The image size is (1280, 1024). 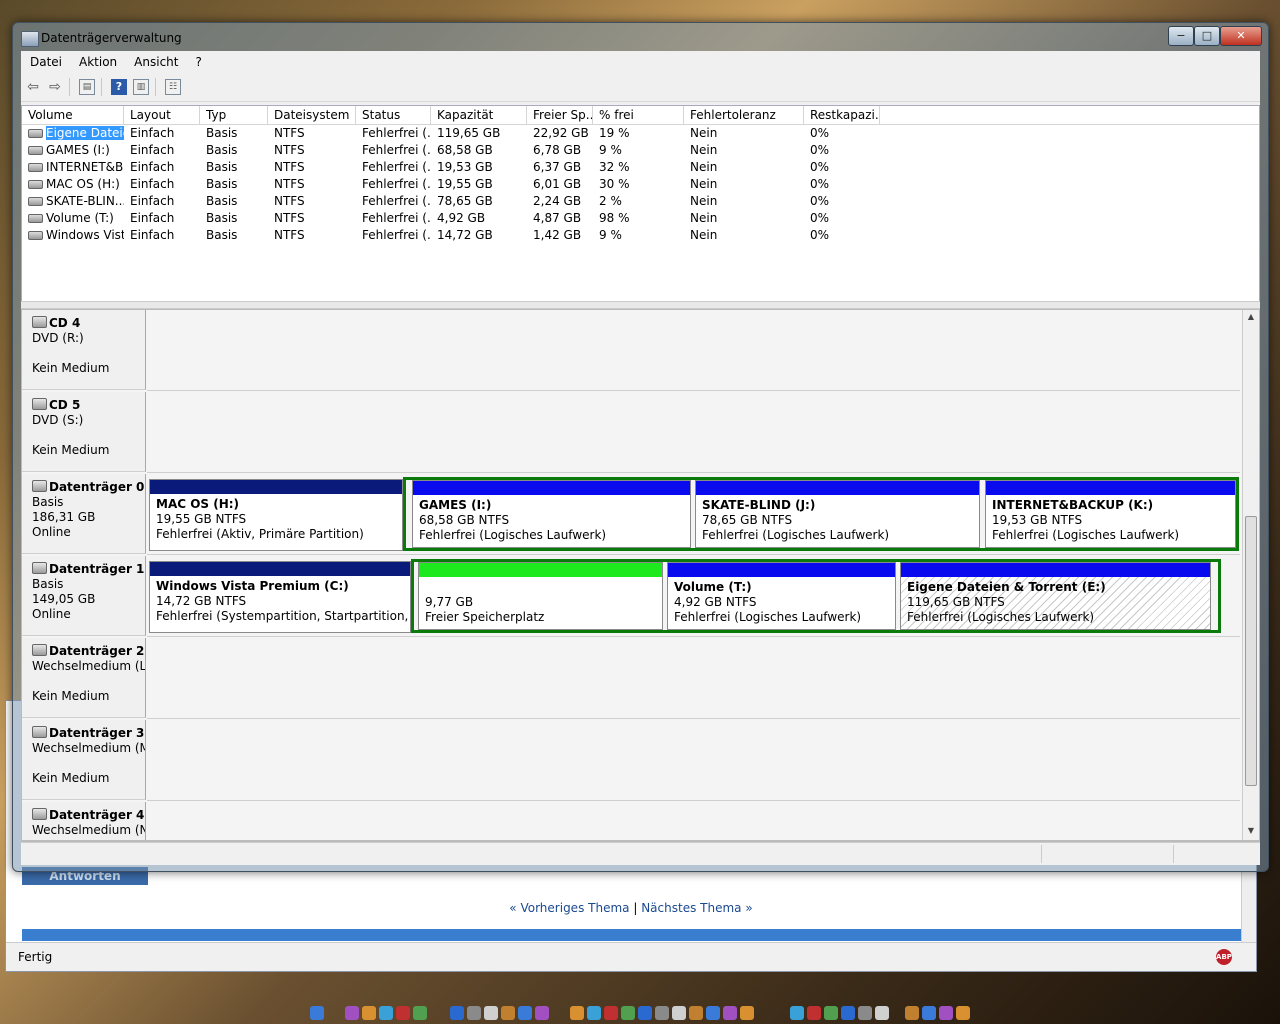 What do you see at coordinates (55, 87) in the screenshot?
I see `forward-icon: ⇨` at bounding box center [55, 87].